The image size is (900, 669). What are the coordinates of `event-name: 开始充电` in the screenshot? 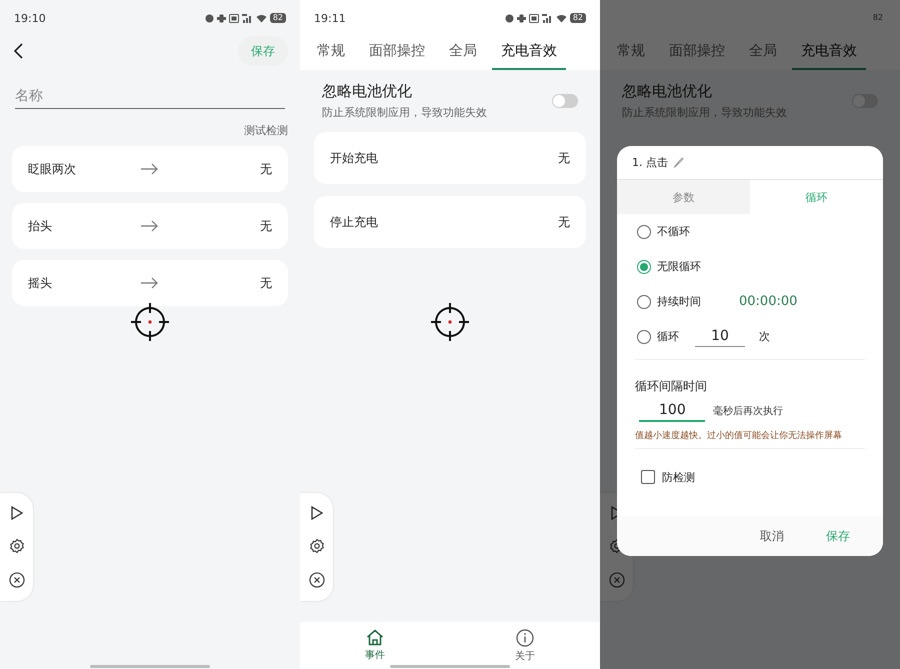 It's located at (354, 158).